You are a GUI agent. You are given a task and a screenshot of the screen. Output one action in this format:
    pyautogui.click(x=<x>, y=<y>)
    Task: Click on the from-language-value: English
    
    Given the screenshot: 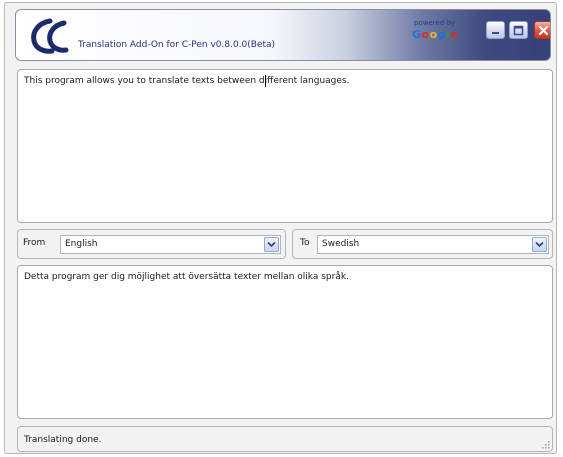 What is the action you would take?
    pyautogui.click(x=81, y=244)
    